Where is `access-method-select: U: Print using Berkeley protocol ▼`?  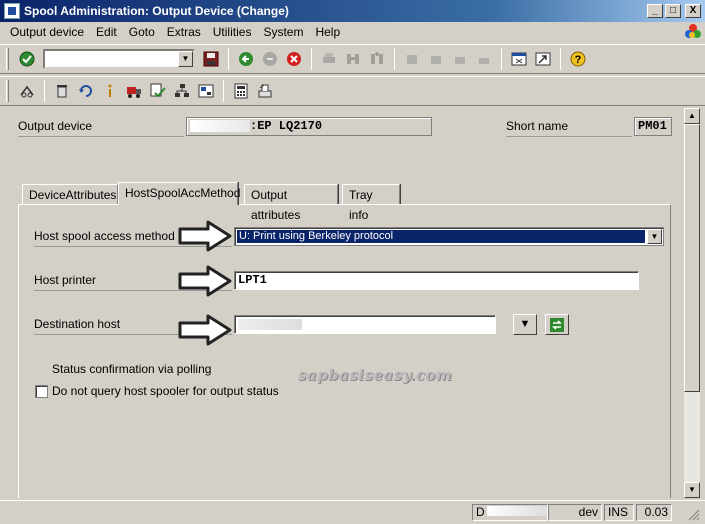
access-method-select: U: Print using Berkeley protocol ▼ is located at coordinates (449, 236).